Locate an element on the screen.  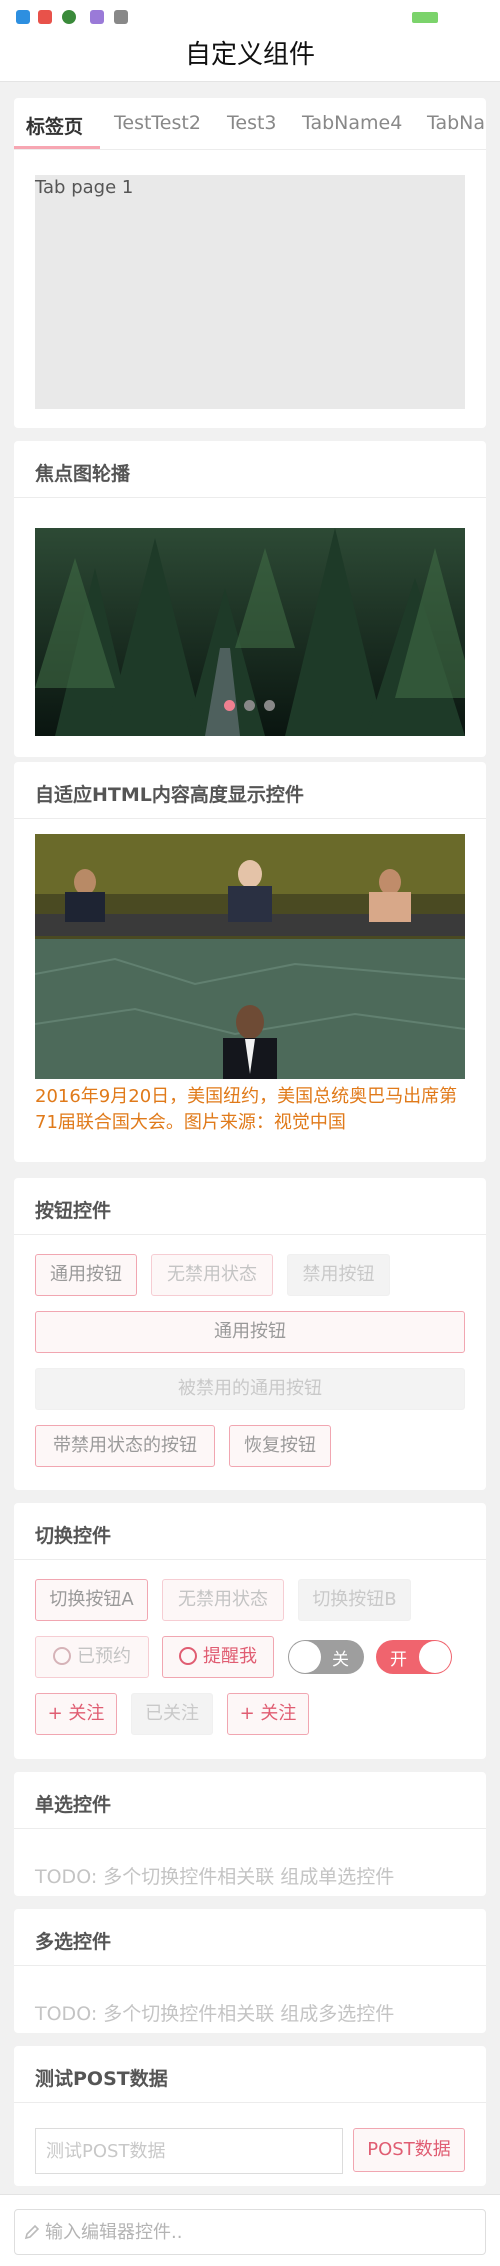
checkbox-title: 多选控件 is located at coordinates (73, 1942).